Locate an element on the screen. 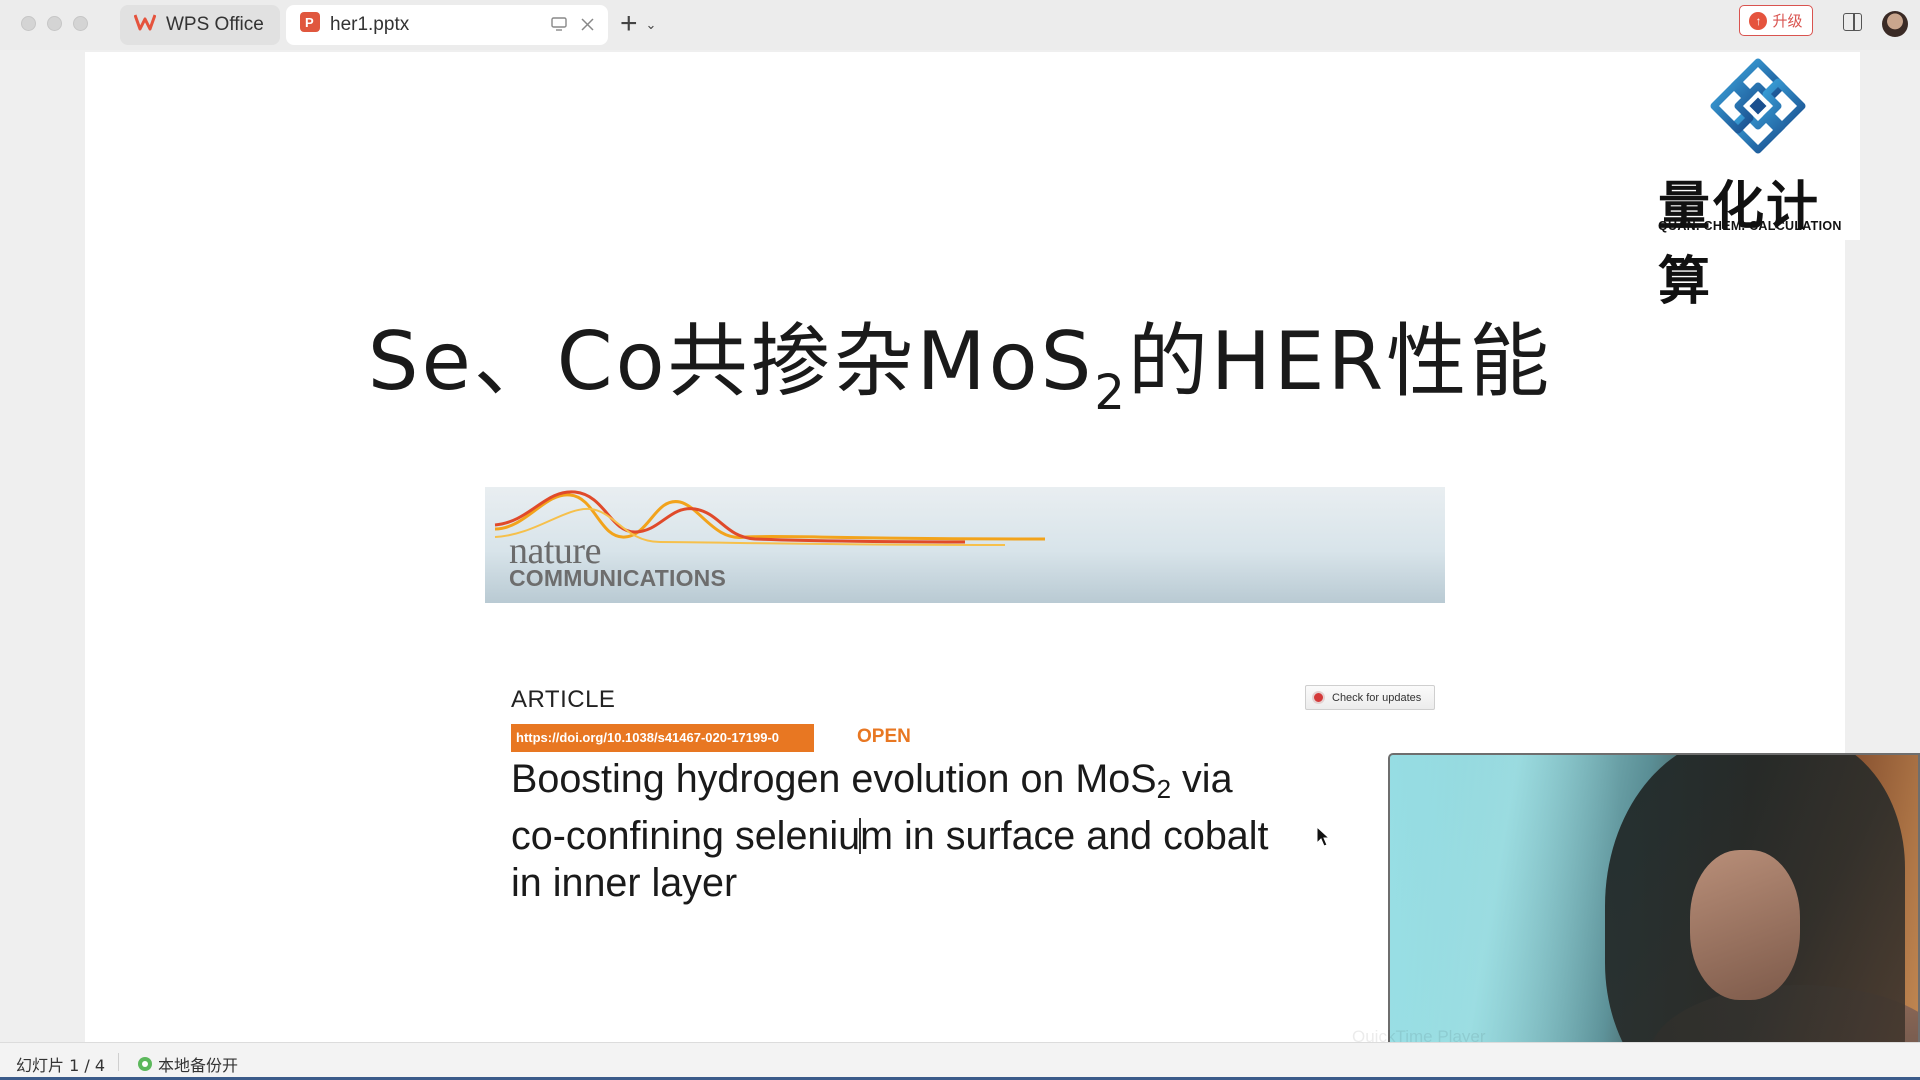  brand-name-chinese: 量化计算 is located at coordinates (1739, 244).